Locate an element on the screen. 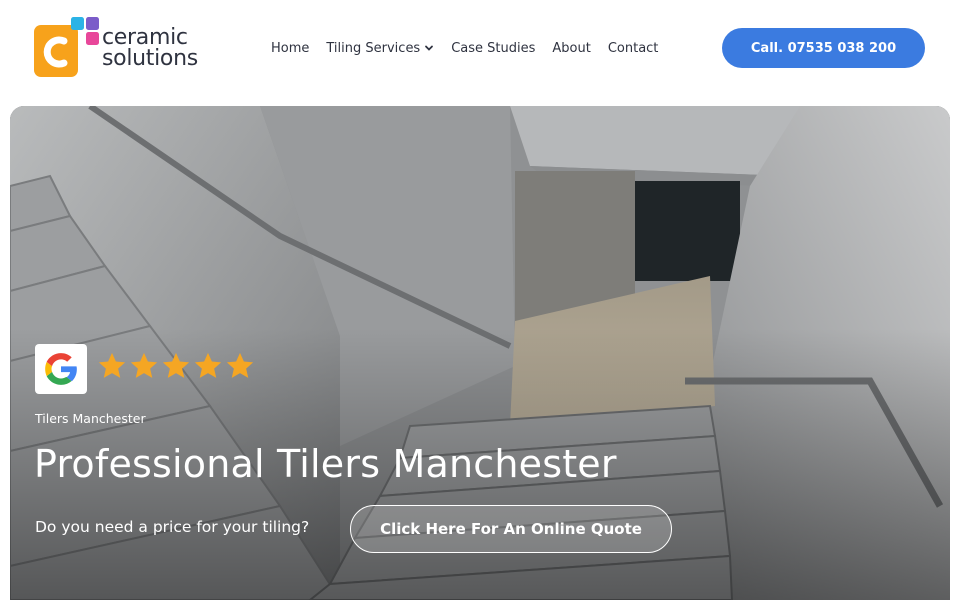  logo-mark-icon is located at coordinates (66, 47).